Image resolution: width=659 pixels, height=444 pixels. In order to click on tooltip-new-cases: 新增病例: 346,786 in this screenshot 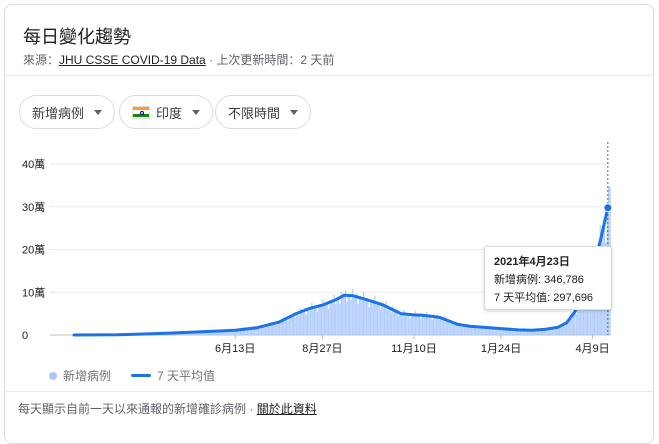, I will do `click(548, 280)`.